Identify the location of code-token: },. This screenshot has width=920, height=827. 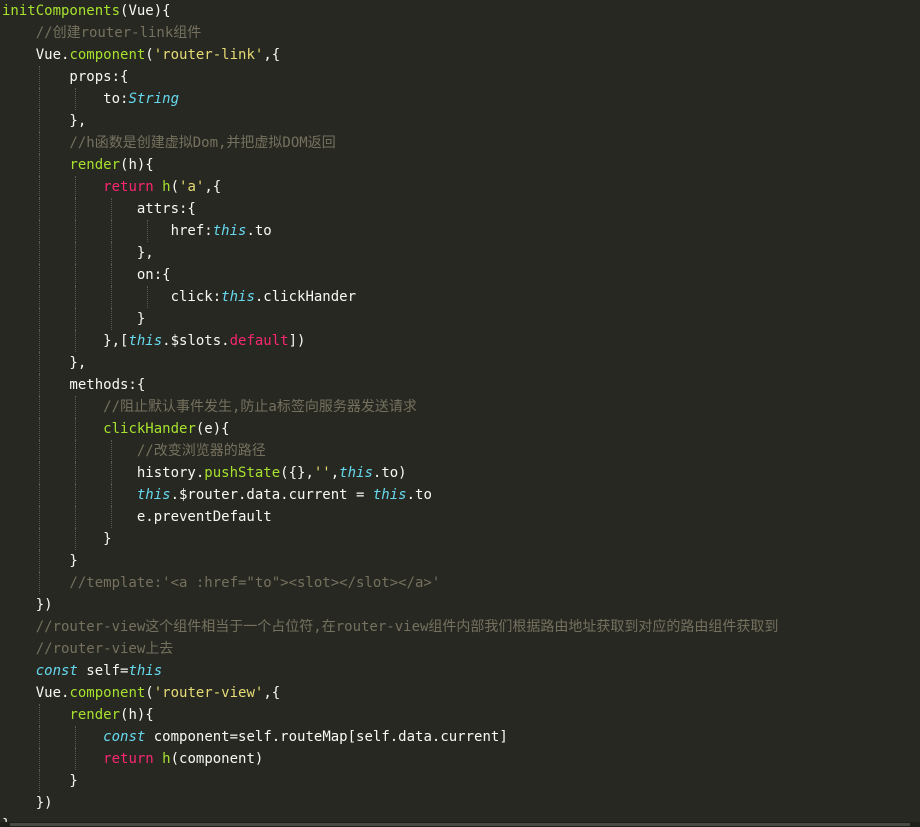
(44, 121).